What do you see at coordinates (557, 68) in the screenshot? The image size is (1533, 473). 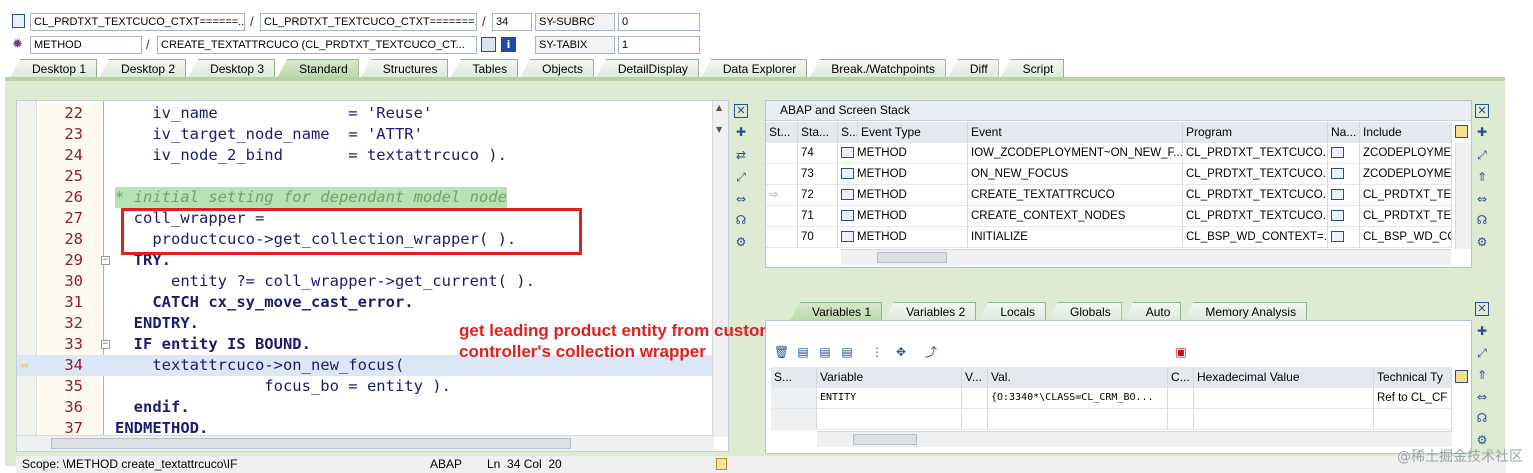 I see `tab-objects: Objects` at bounding box center [557, 68].